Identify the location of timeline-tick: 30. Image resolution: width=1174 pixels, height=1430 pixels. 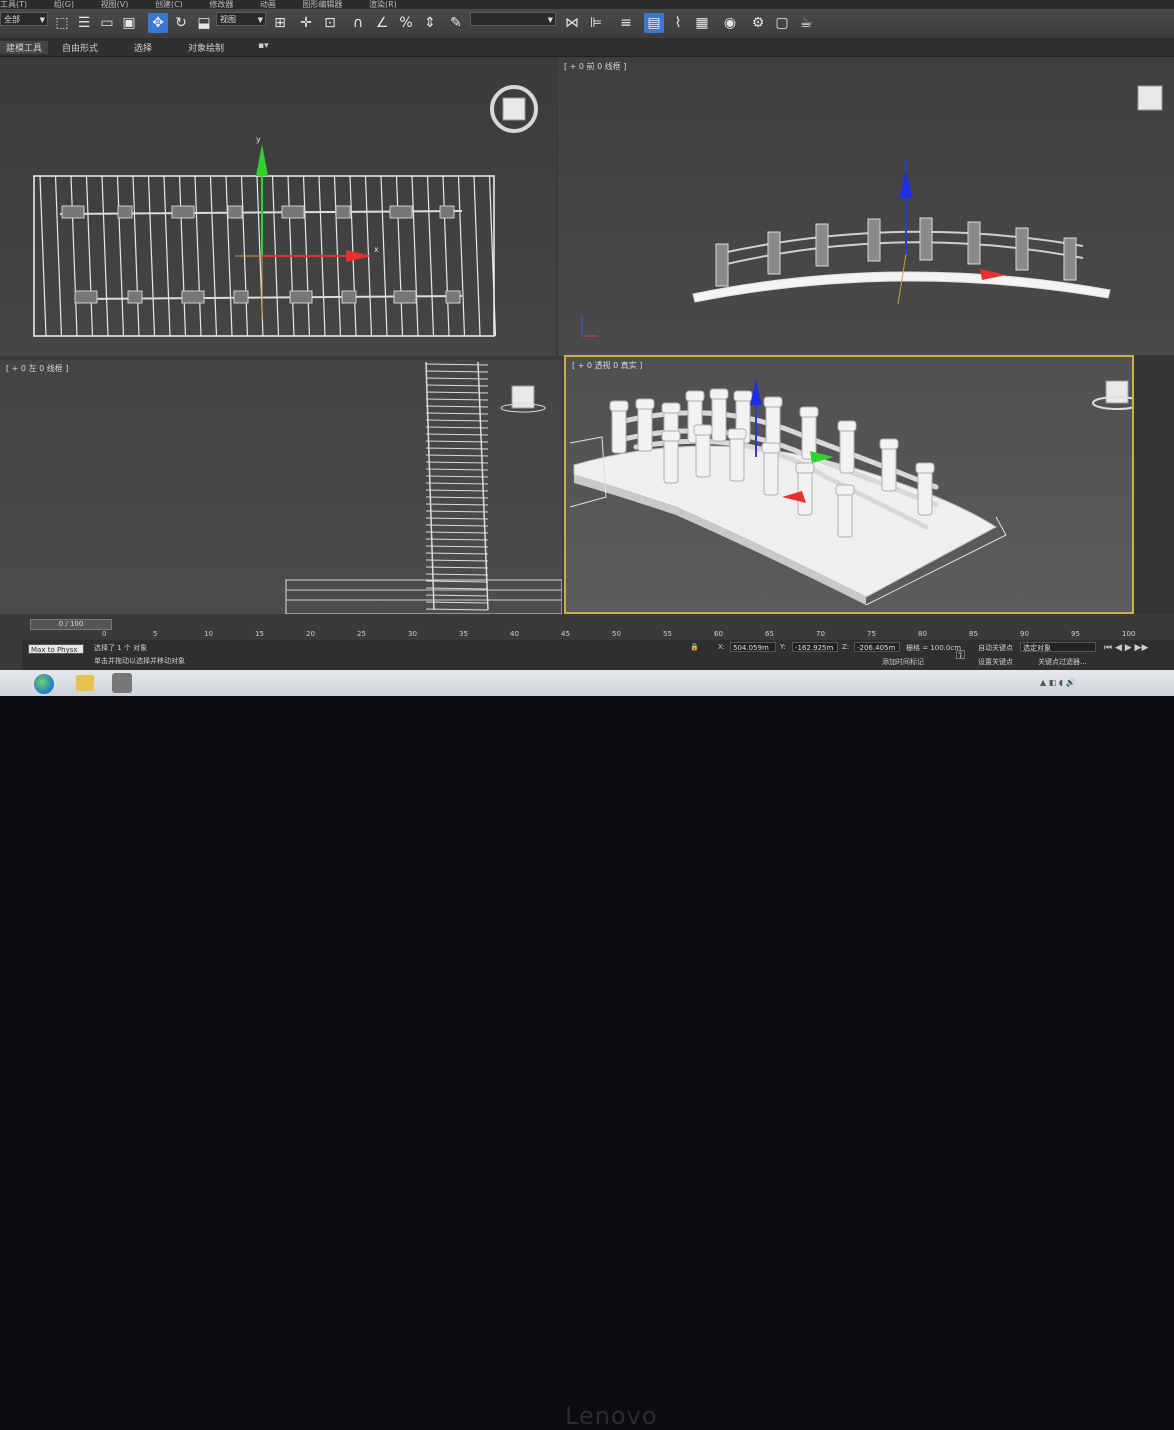
(412, 634).